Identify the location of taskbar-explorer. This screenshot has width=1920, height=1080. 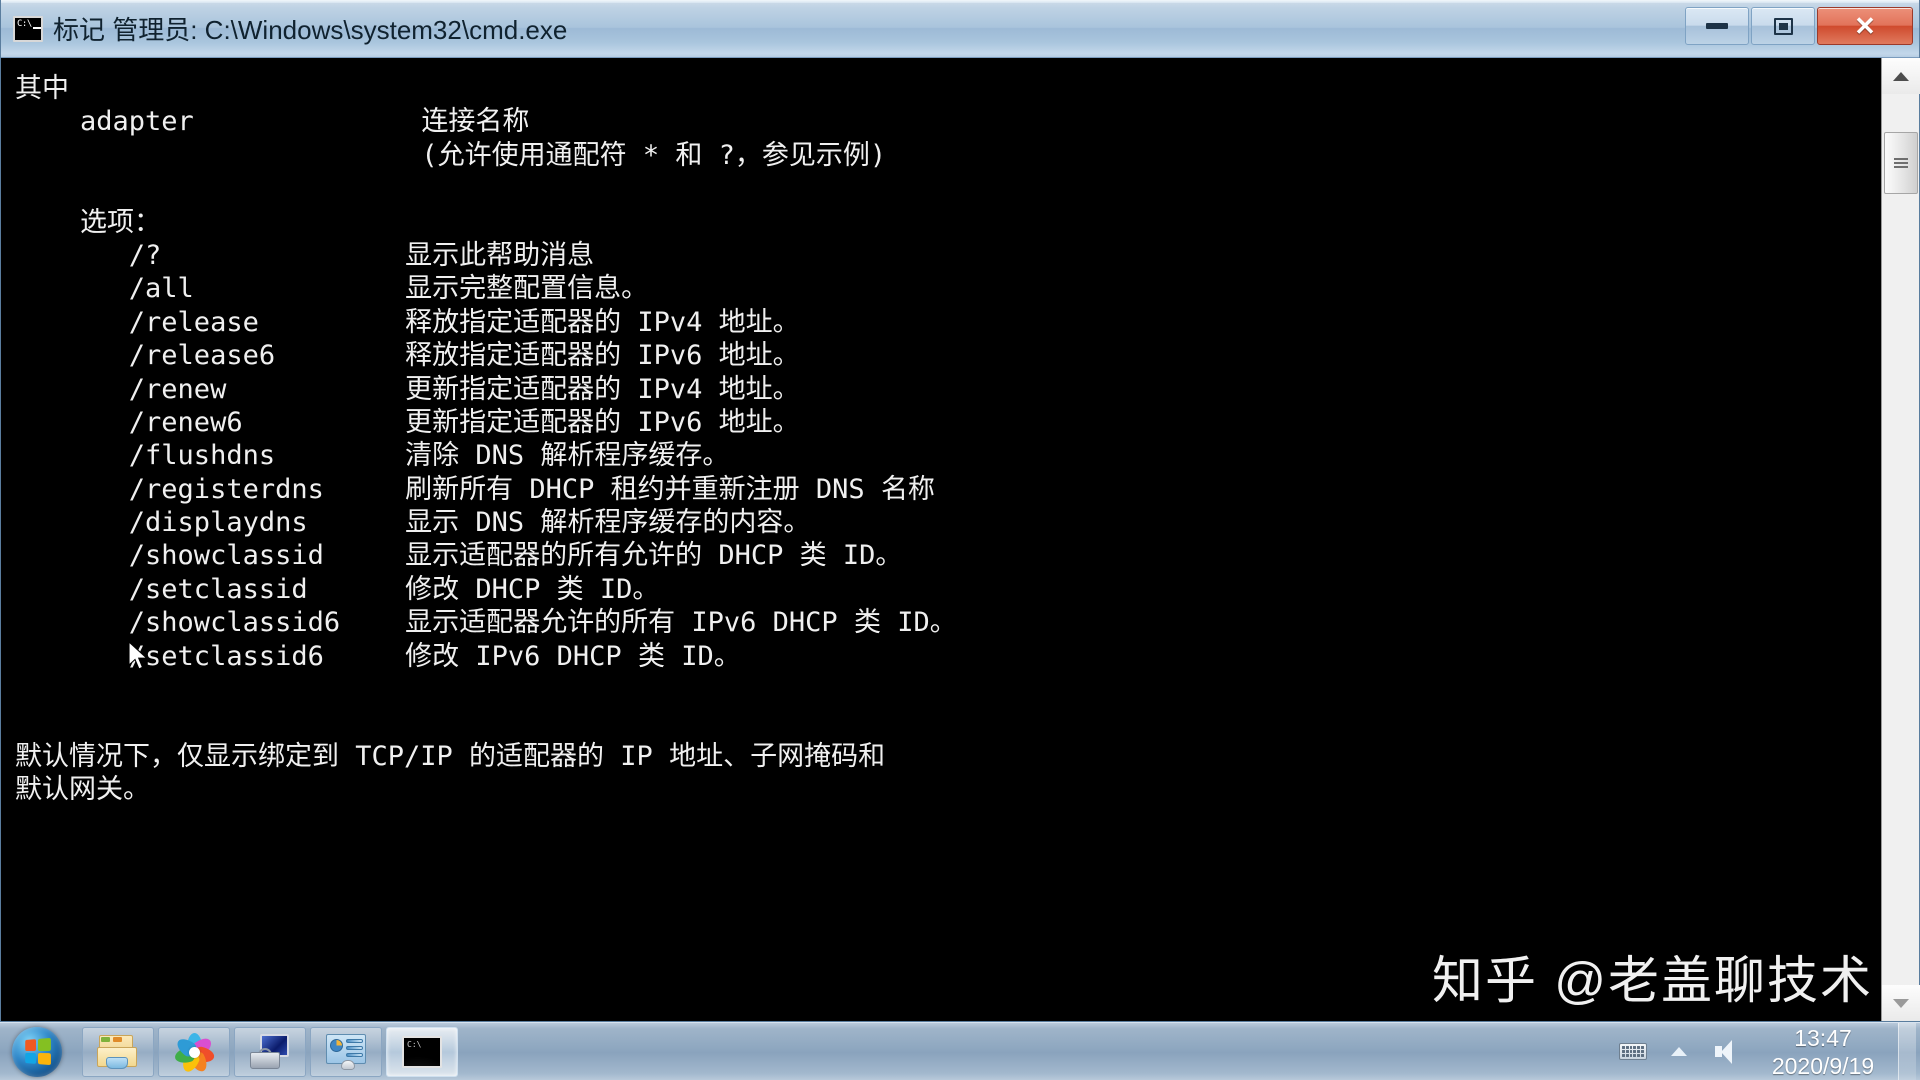
(118, 1051).